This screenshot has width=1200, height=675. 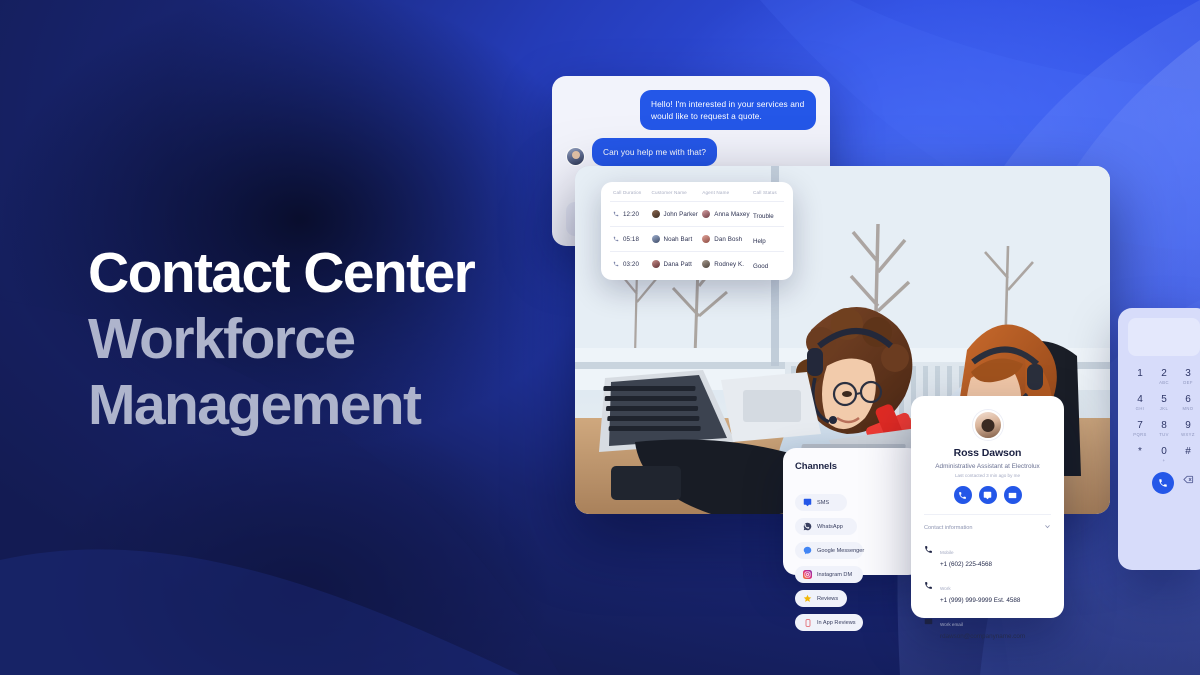 What do you see at coordinates (841, 550) in the screenshot?
I see `channel-label: Google Messenger` at bounding box center [841, 550].